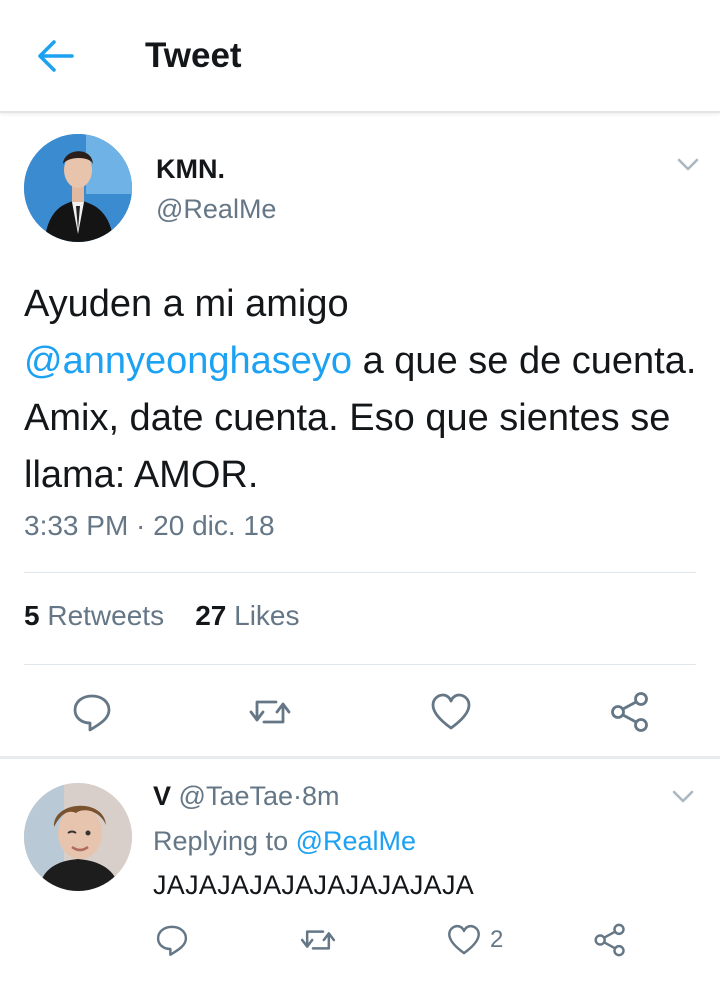 Image resolution: width=720 pixels, height=986 pixels. Describe the element at coordinates (236, 796) in the screenshot. I see `reply-author-handle: @TaeTae` at that location.